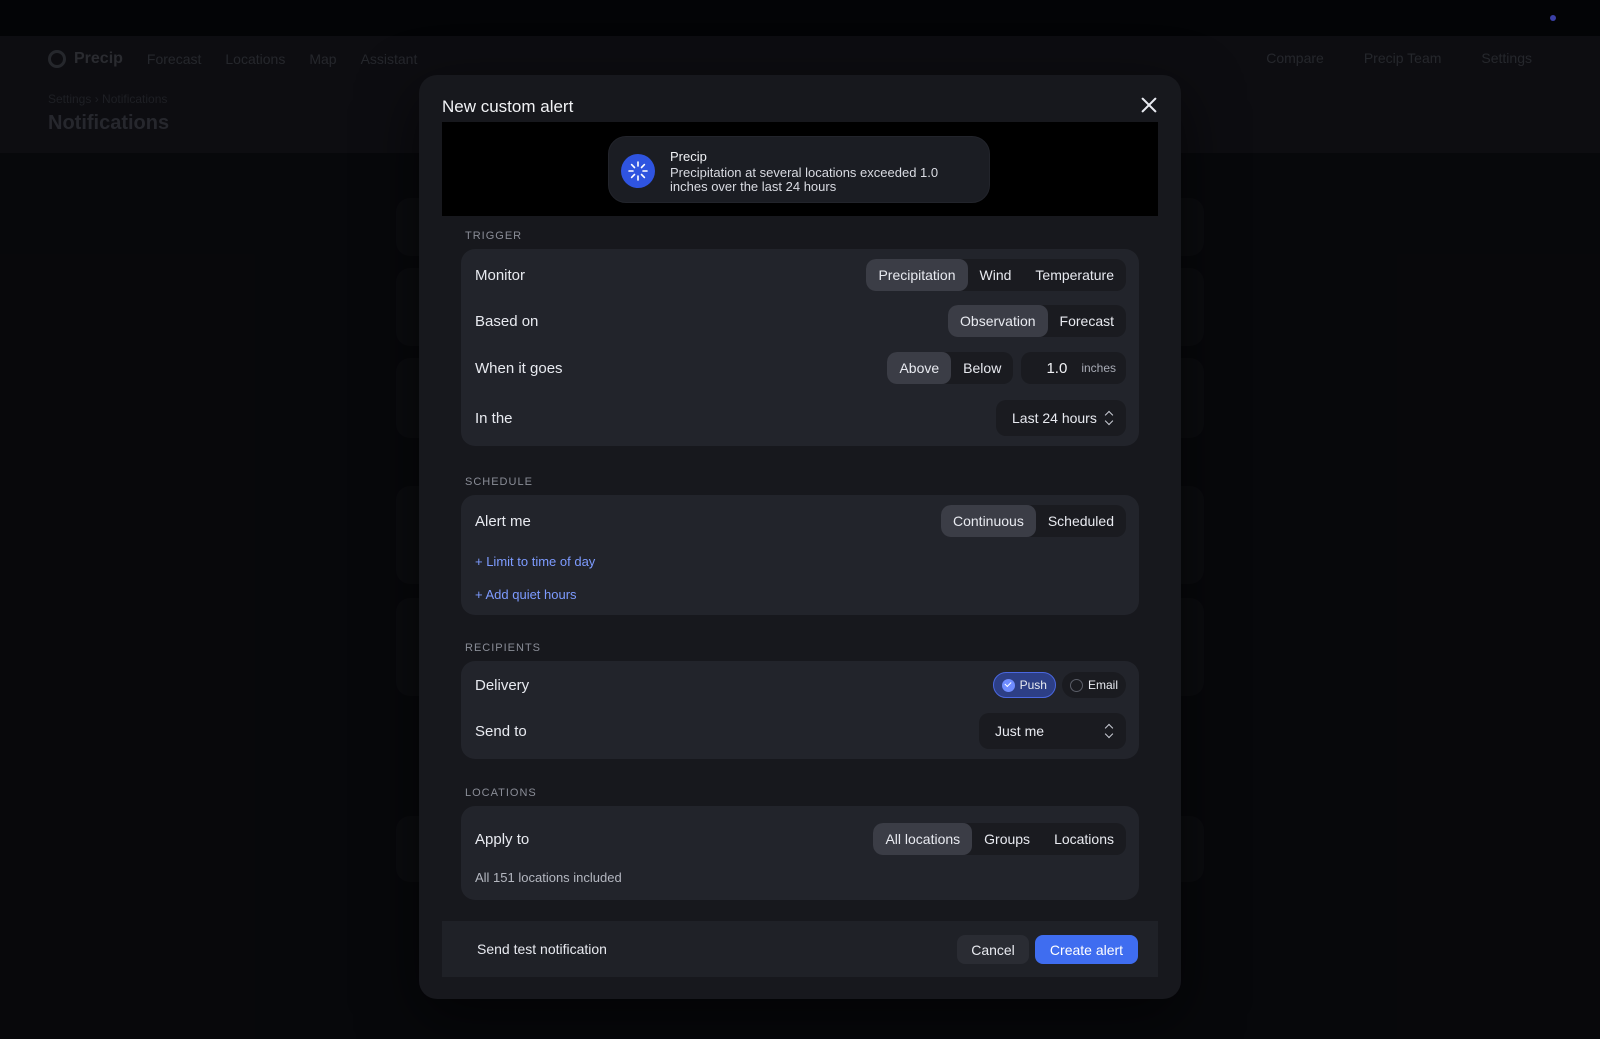 The width and height of the screenshot is (1600, 1039). What do you see at coordinates (1081, 521) in the screenshot?
I see `alert-mode-option-scheduled: Scheduled` at bounding box center [1081, 521].